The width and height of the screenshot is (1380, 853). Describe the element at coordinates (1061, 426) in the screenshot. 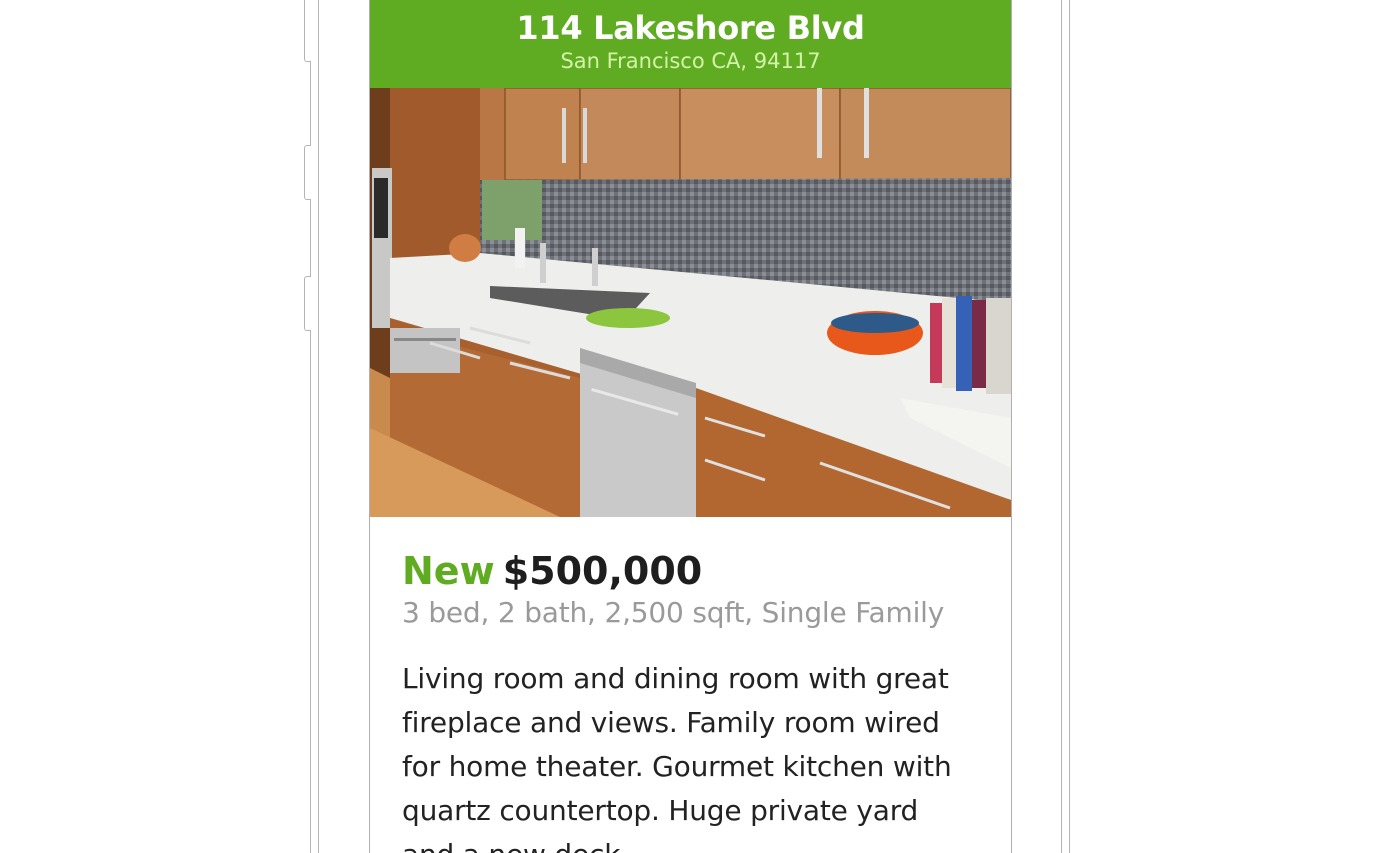

I see `phone-frame-right-inner` at that location.